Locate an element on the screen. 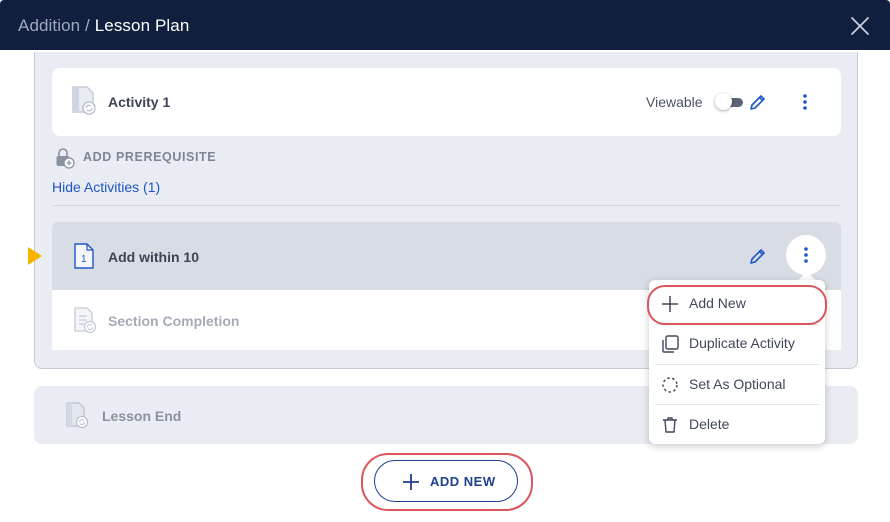  menu-item-label: Set As Optional is located at coordinates (737, 384).